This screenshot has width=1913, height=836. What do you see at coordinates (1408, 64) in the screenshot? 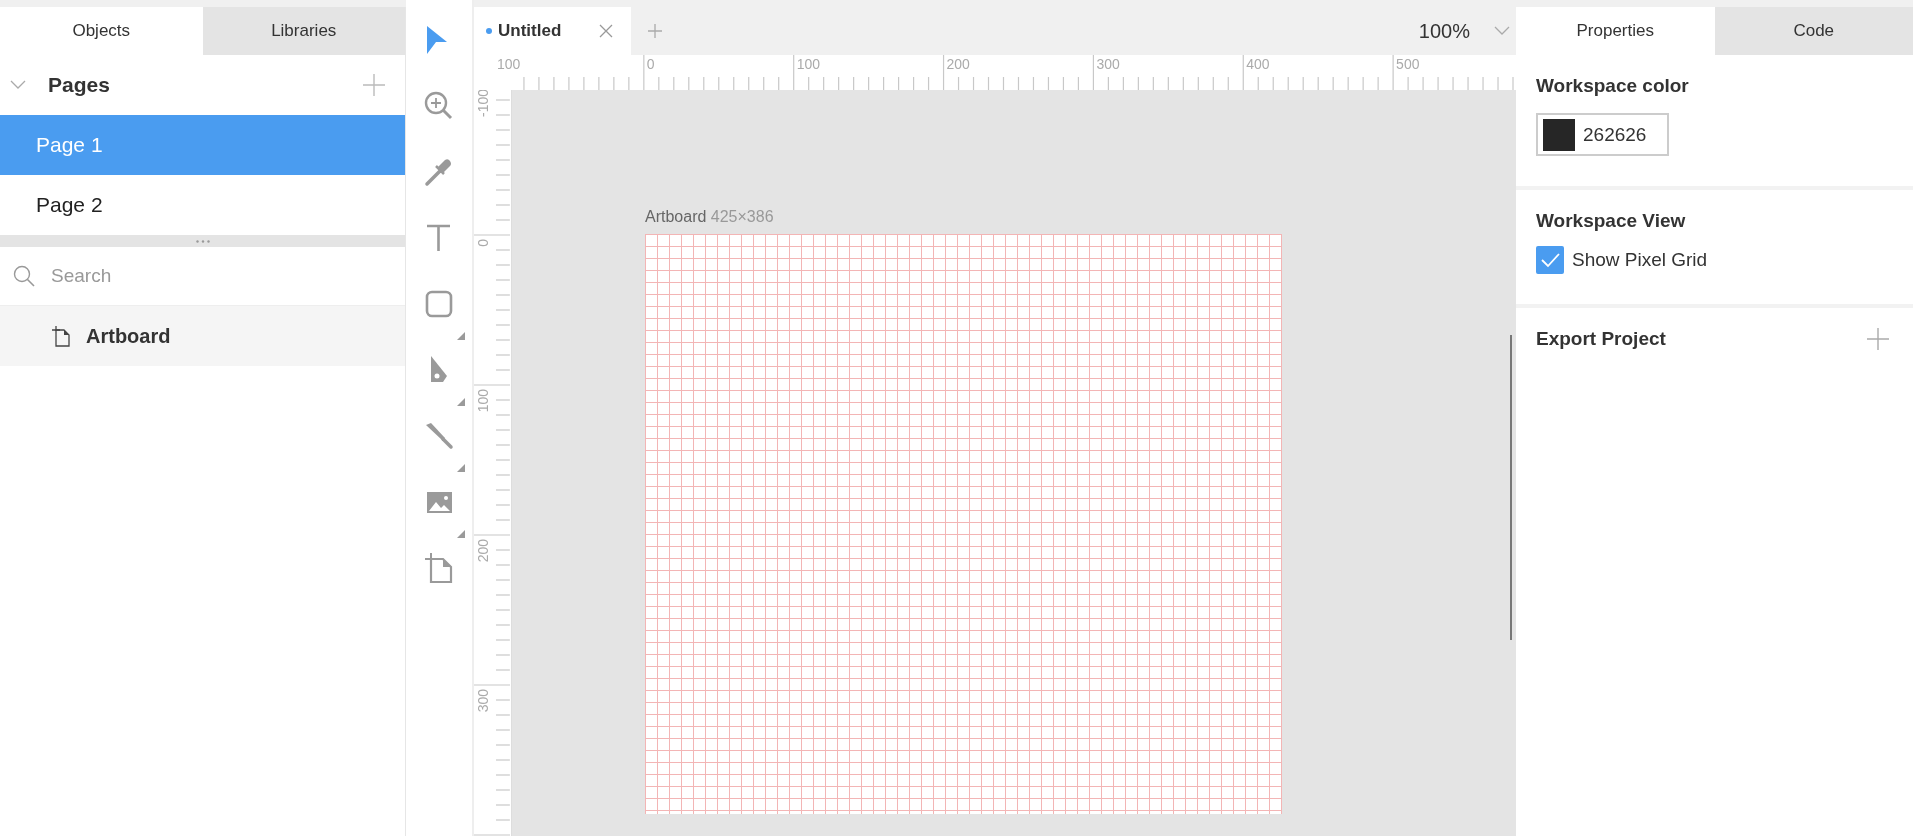
I see `ruler-label: 500` at bounding box center [1408, 64].